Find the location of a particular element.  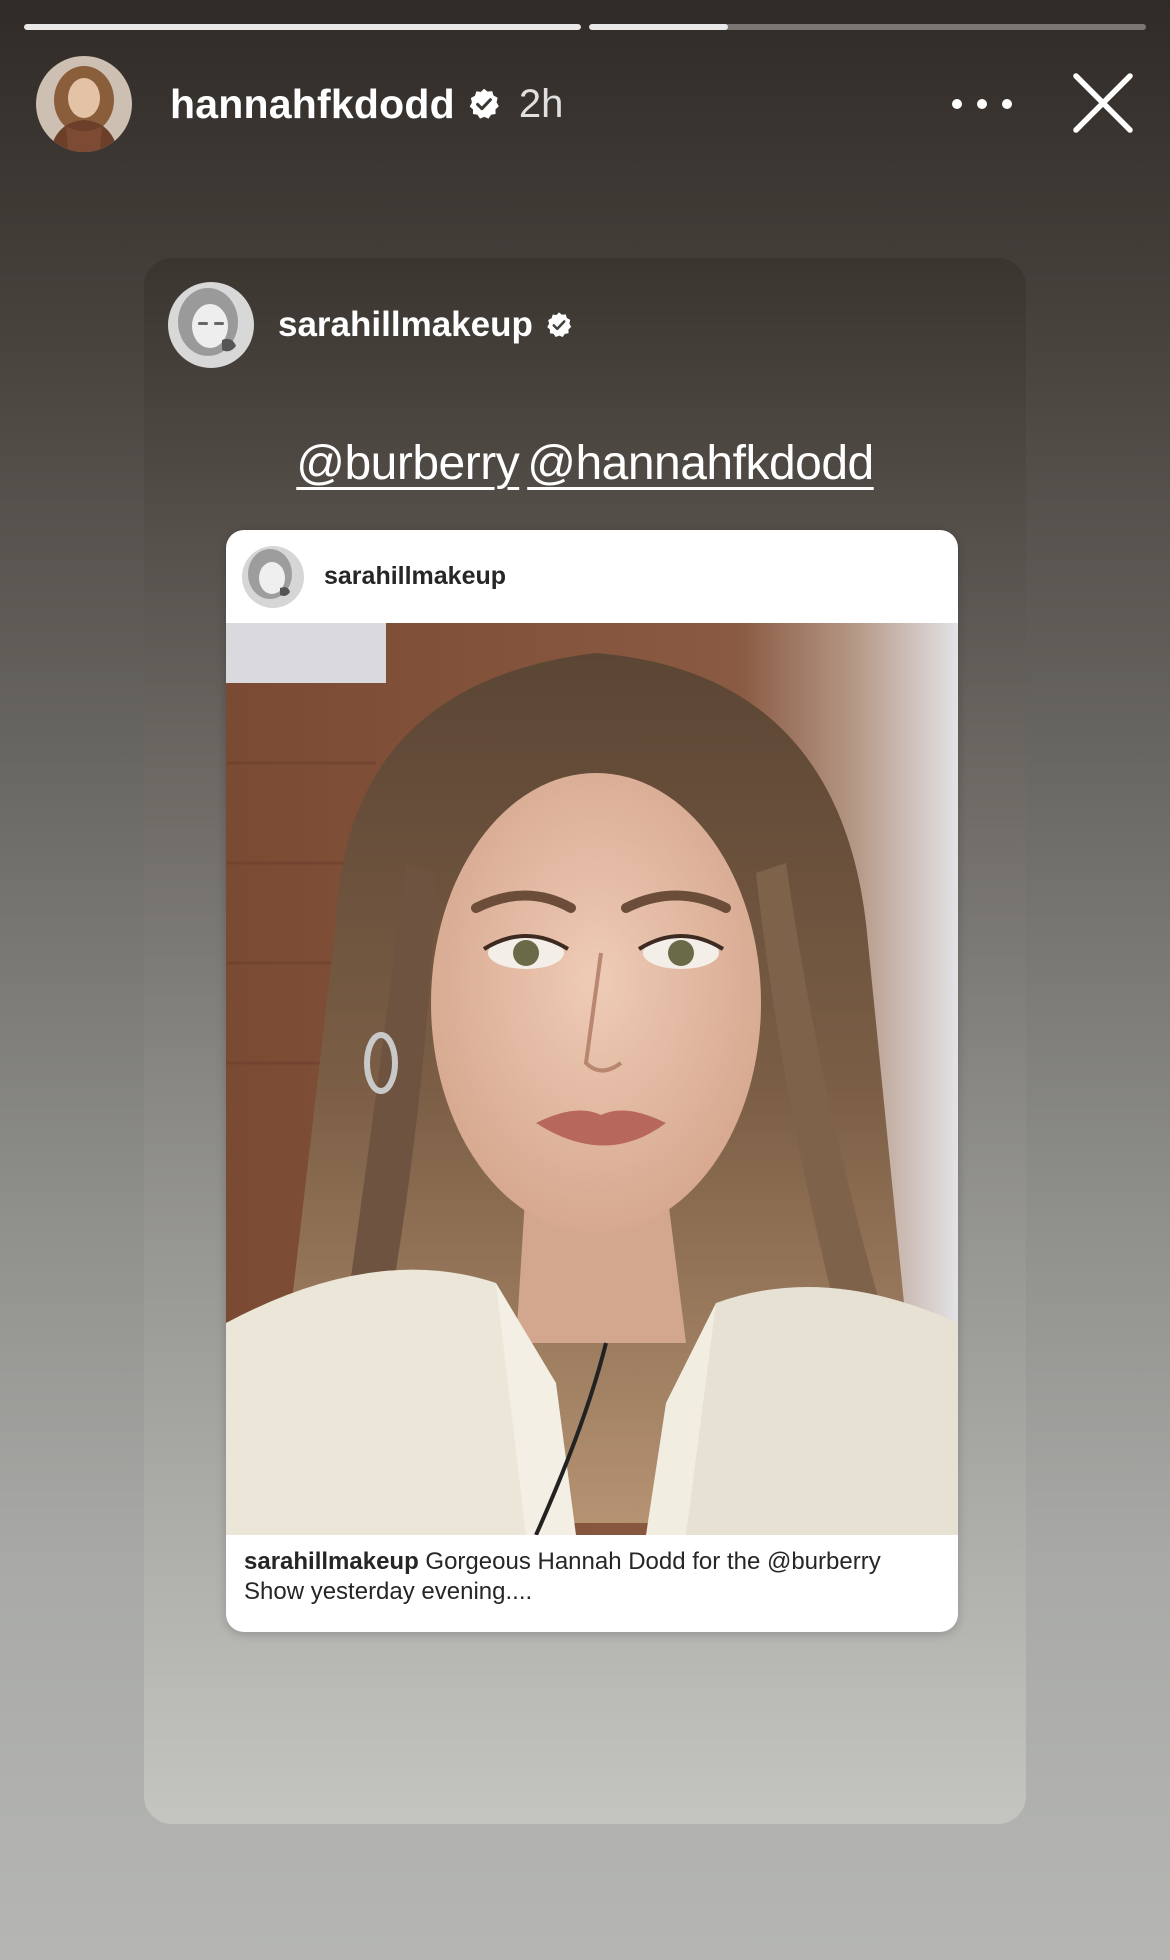

post-avatar is located at coordinates (273, 576).